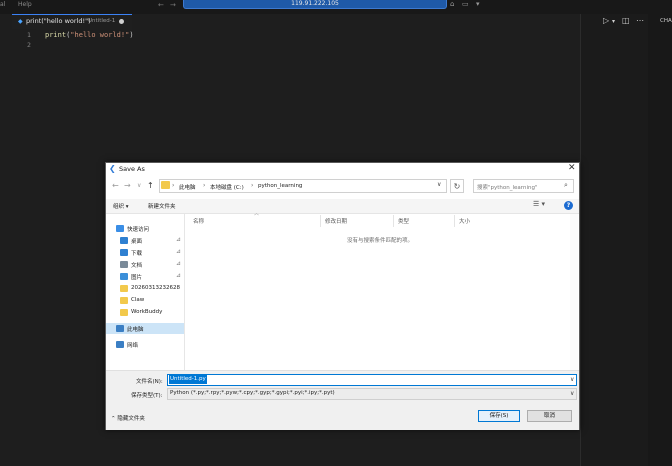 The width and height of the screenshot is (672, 466). What do you see at coordinates (25, 4) in the screenshot?
I see `menu-item-help: Help` at bounding box center [25, 4].